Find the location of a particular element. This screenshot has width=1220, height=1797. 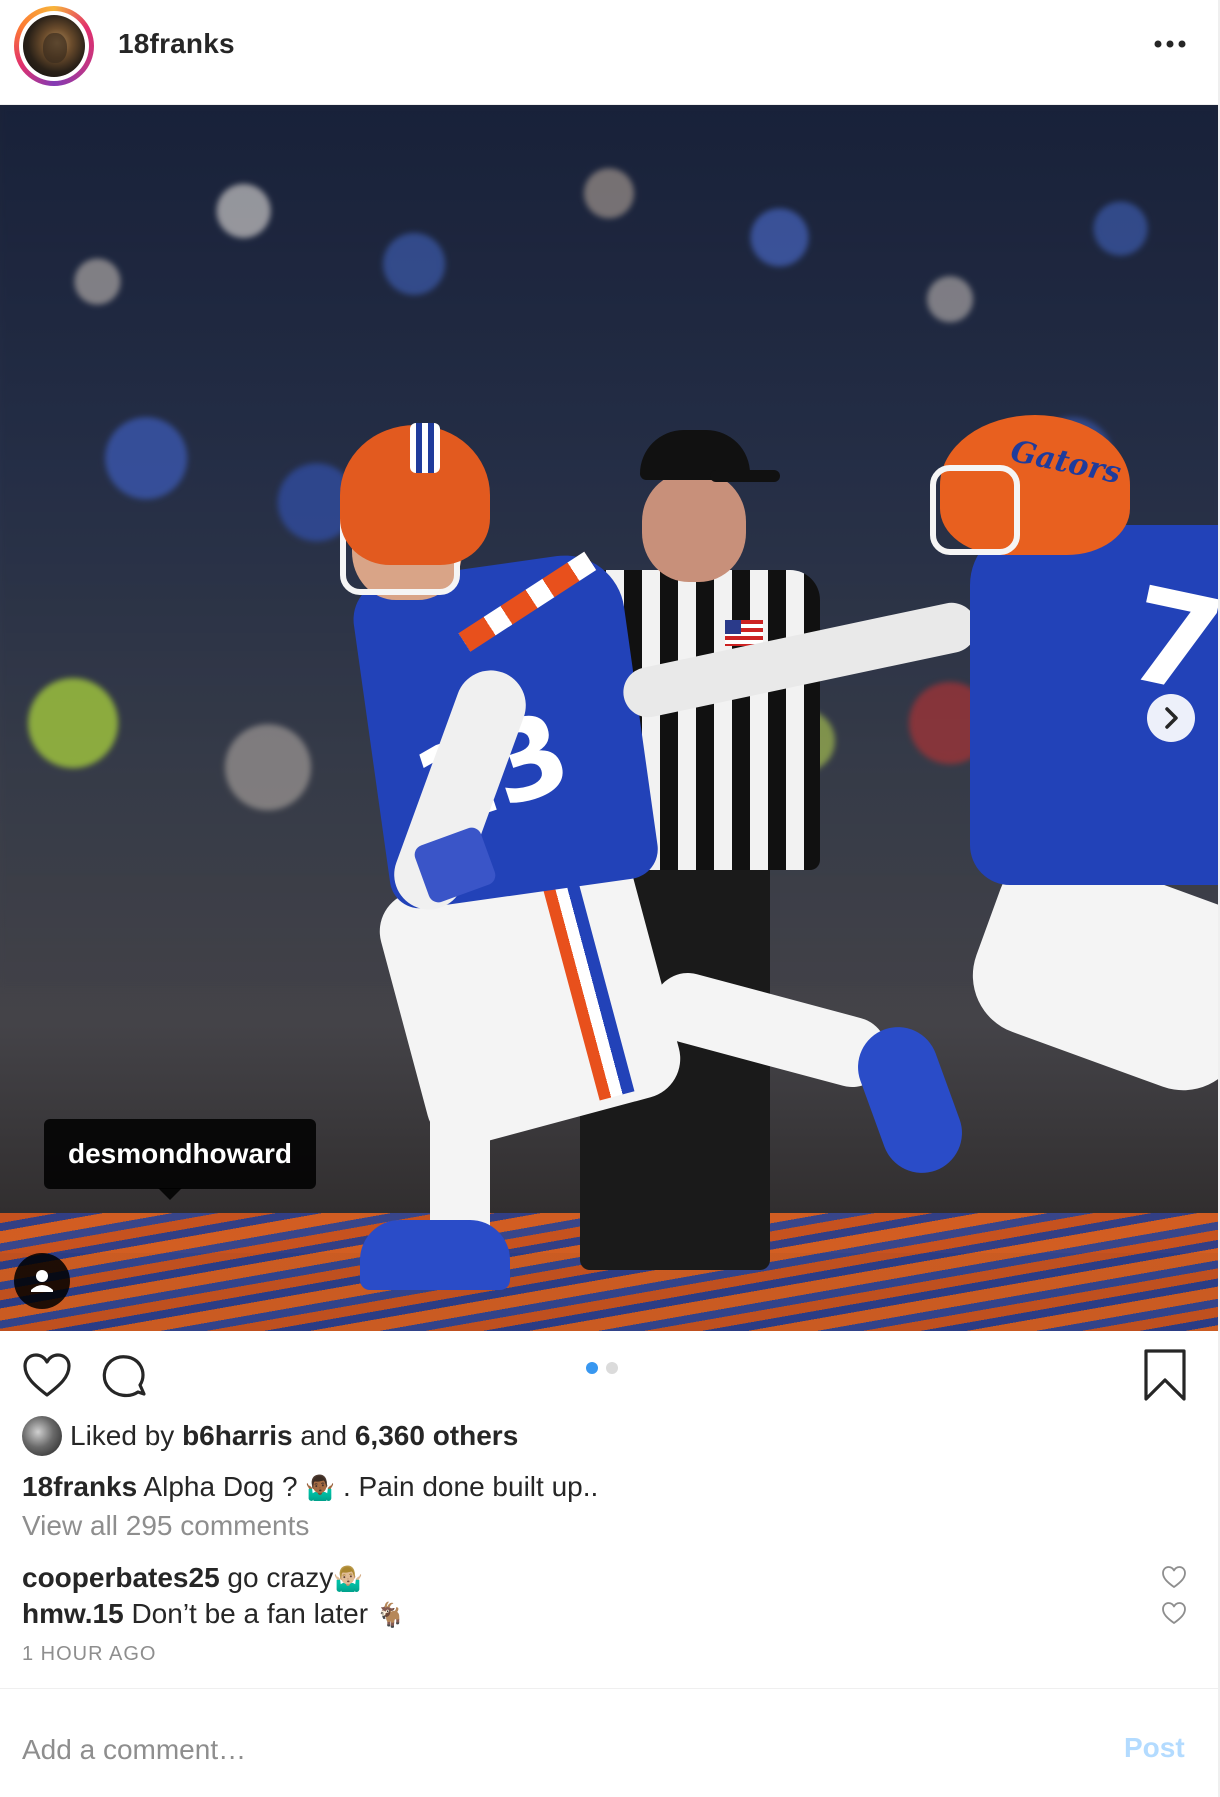

likes-summary: Liked by b6harris and 6,360 others is located at coordinates (270, 1436).